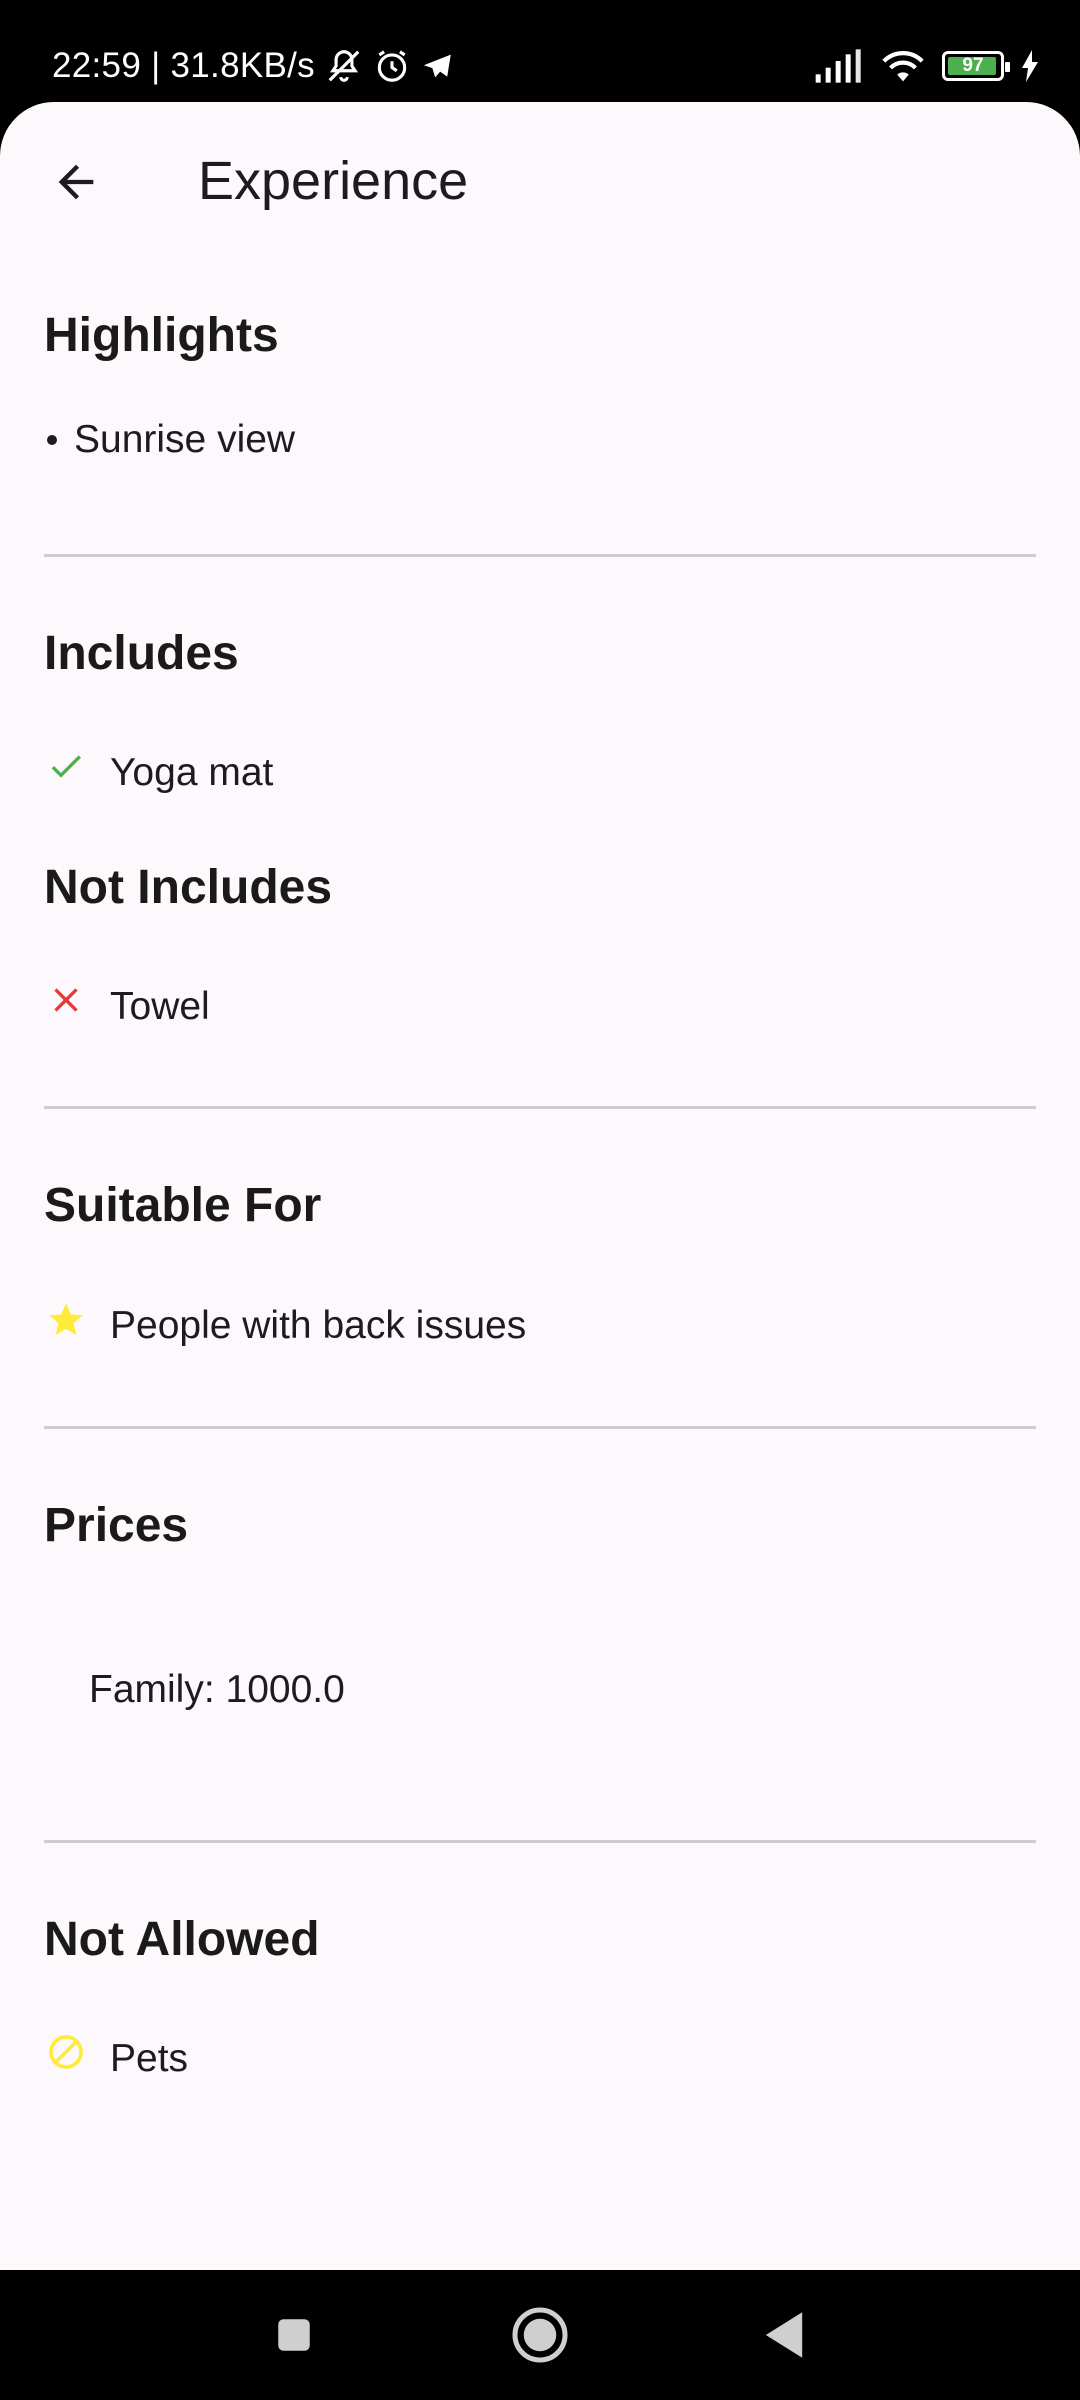 Image resolution: width=1080 pixels, height=2400 pixels. I want to click on status-right: 97, so click(927, 66).